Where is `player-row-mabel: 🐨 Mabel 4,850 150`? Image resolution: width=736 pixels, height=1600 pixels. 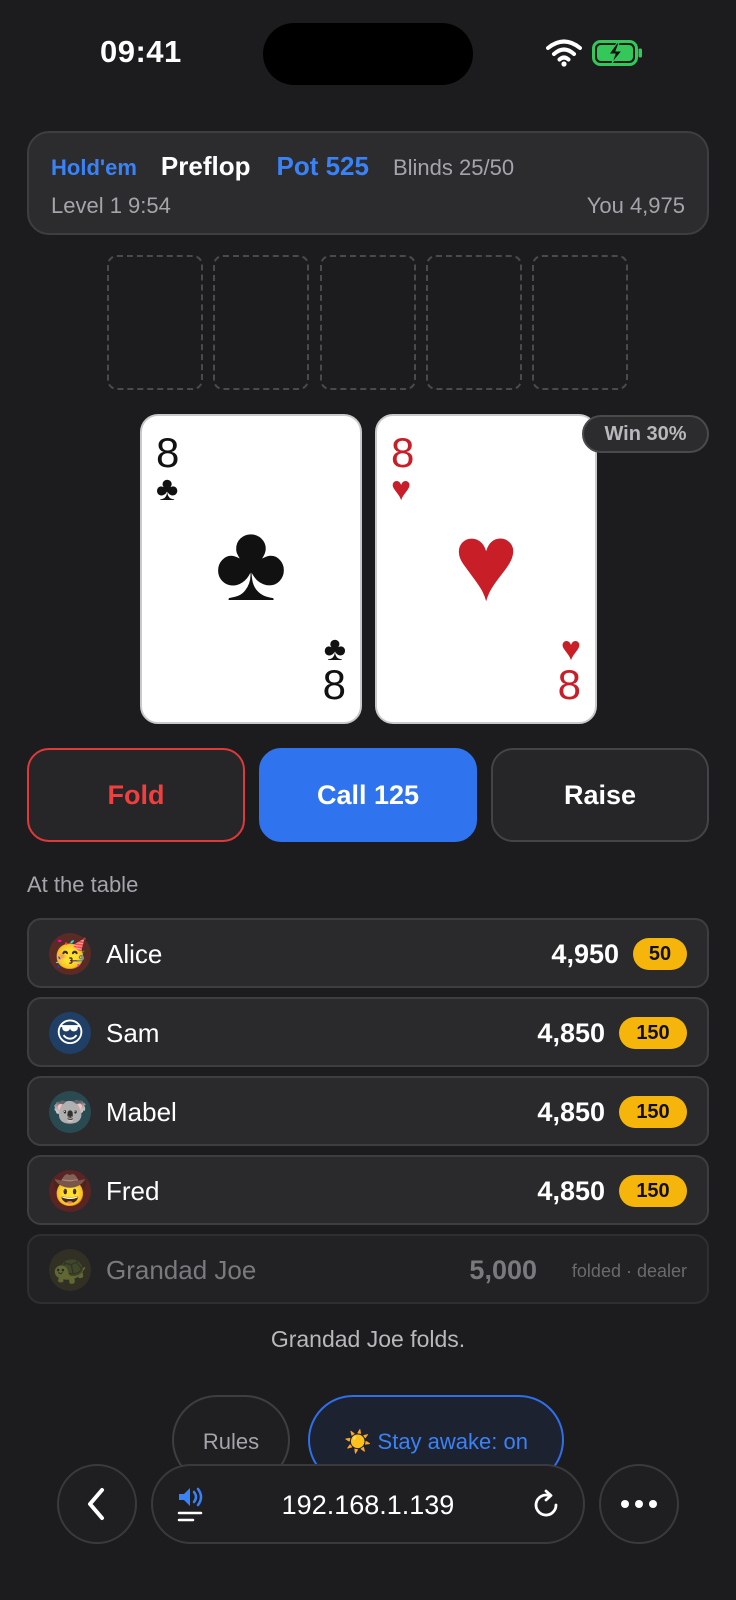
player-row-mabel: 🐨 Mabel 4,850 150 is located at coordinates (368, 1111).